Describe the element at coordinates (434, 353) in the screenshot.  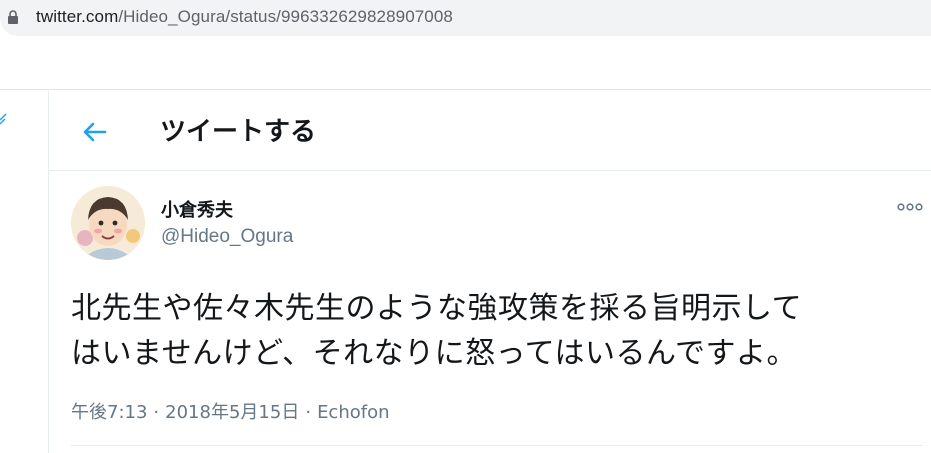
I see `tweet-text-line: はいませんけど、それなりに怒ってはいるんですよ。` at that location.